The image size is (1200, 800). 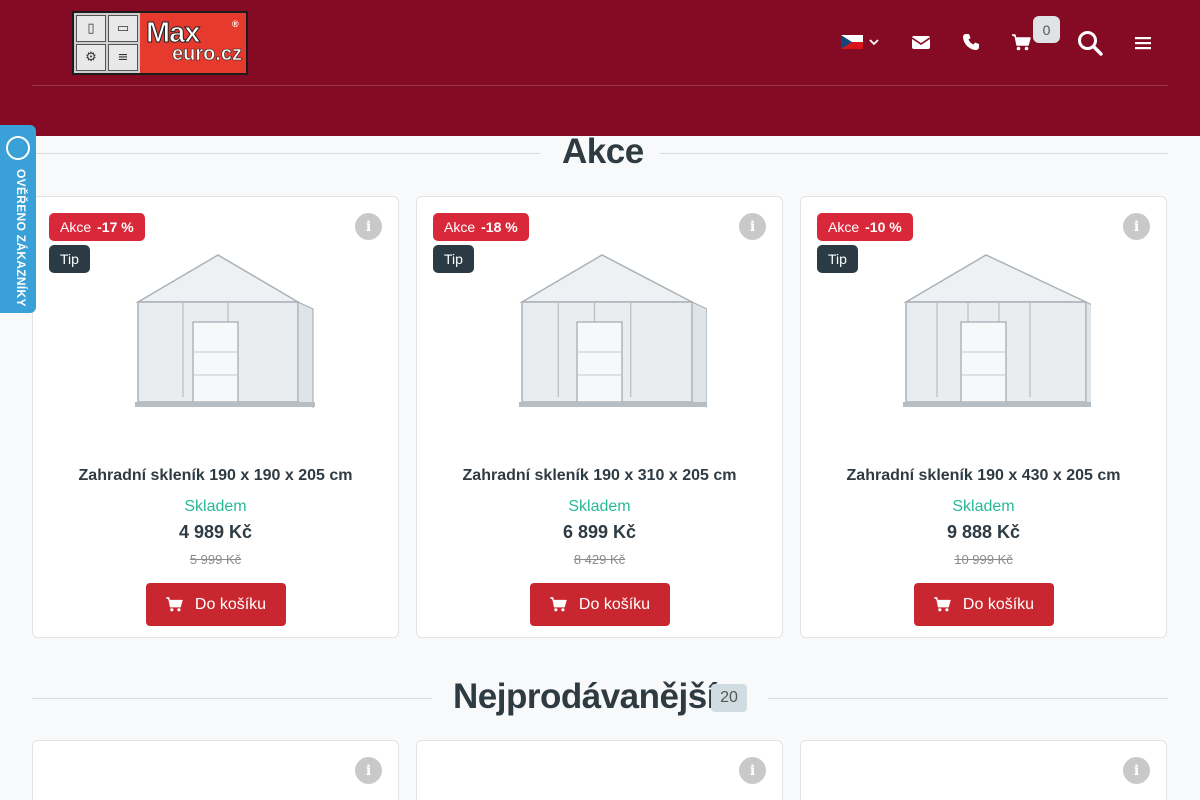 What do you see at coordinates (215, 559) in the screenshot?
I see `old-price: 5 999 Kč` at bounding box center [215, 559].